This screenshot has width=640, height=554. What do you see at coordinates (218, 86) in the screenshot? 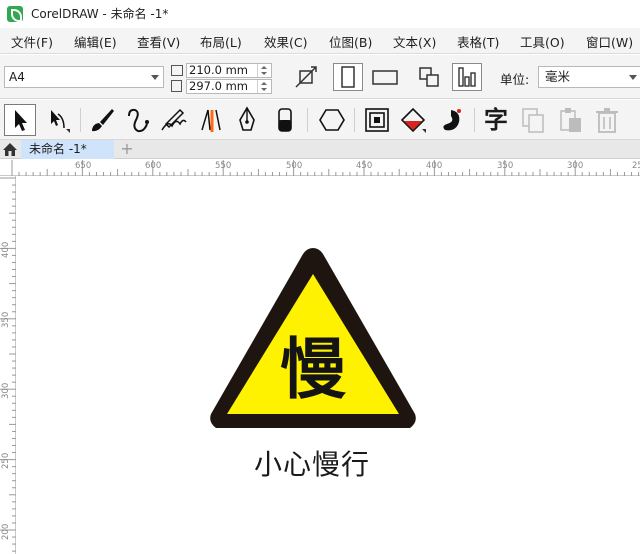
I see `page-height-value: 297.0 mm` at bounding box center [218, 86].